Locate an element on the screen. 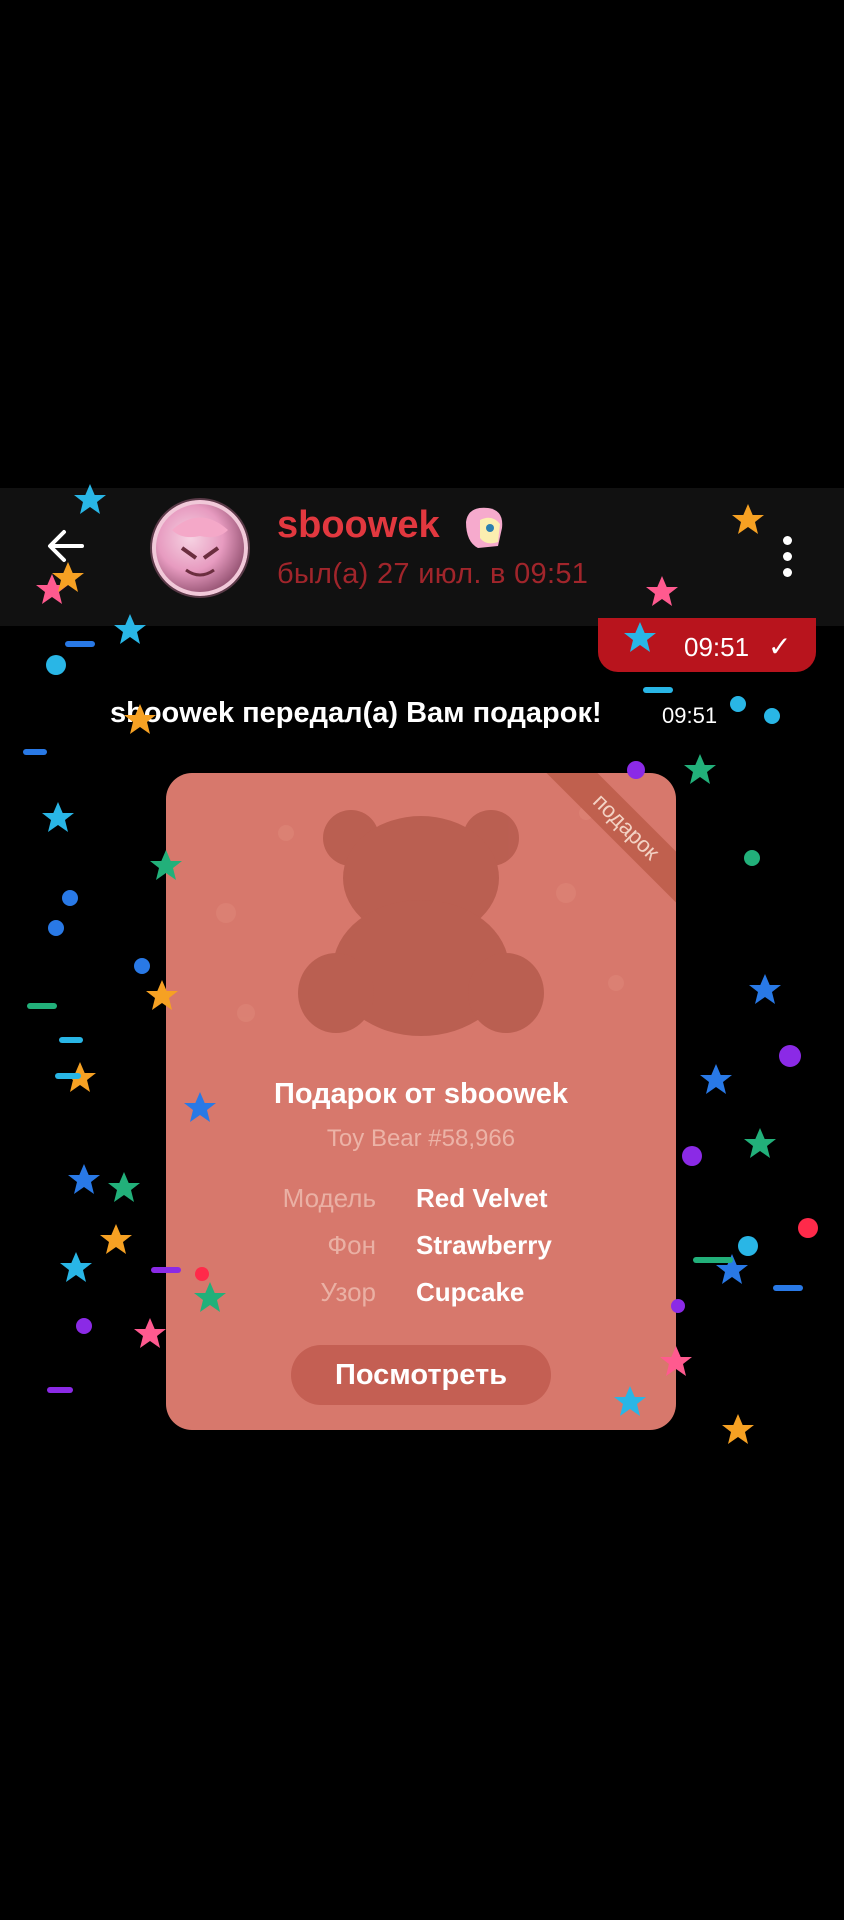  message-time: 09:51 is located at coordinates (717, 647).